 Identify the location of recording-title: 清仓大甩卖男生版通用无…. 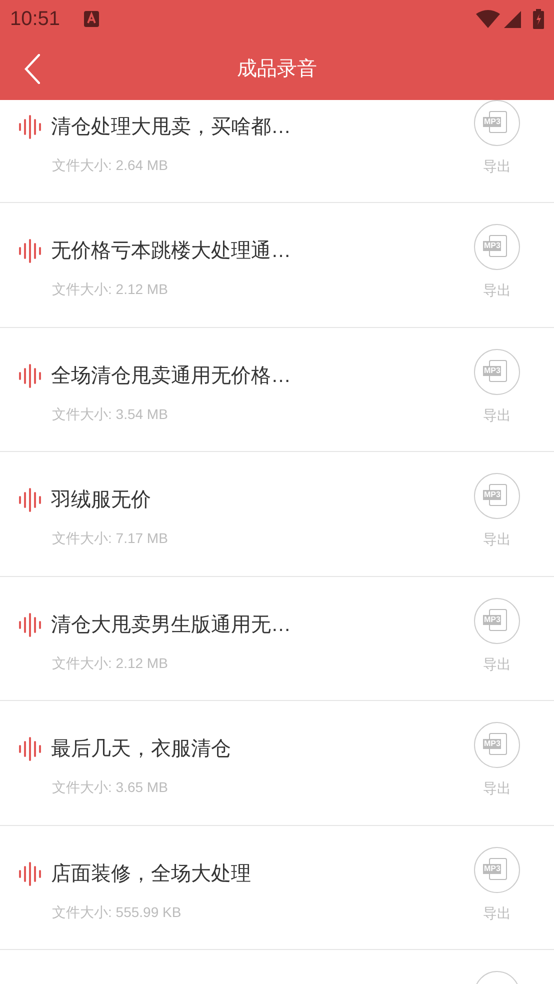
(171, 624).